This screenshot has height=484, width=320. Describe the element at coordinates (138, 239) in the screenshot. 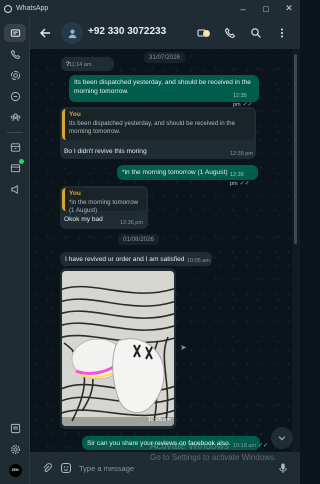

I see `date-separator: 01/08/2026` at that location.